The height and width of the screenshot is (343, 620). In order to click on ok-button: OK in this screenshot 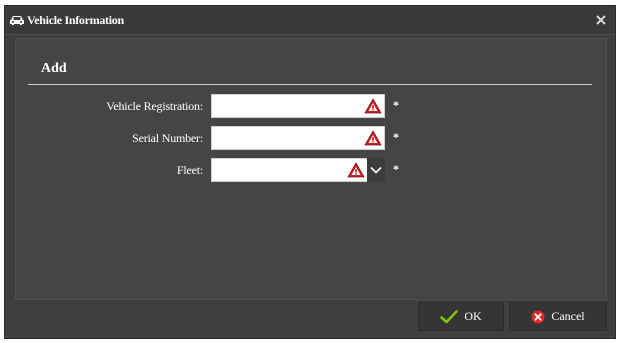, I will do `click(461, 316)`.